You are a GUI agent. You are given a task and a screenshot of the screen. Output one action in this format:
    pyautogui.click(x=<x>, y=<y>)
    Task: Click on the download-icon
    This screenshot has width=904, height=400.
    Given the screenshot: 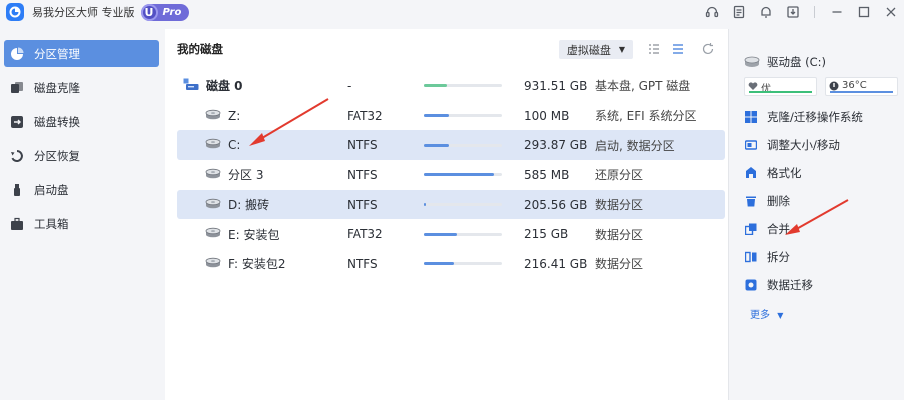 What is the action you would take?
    pyautogui.click(x=792, y=12)
    